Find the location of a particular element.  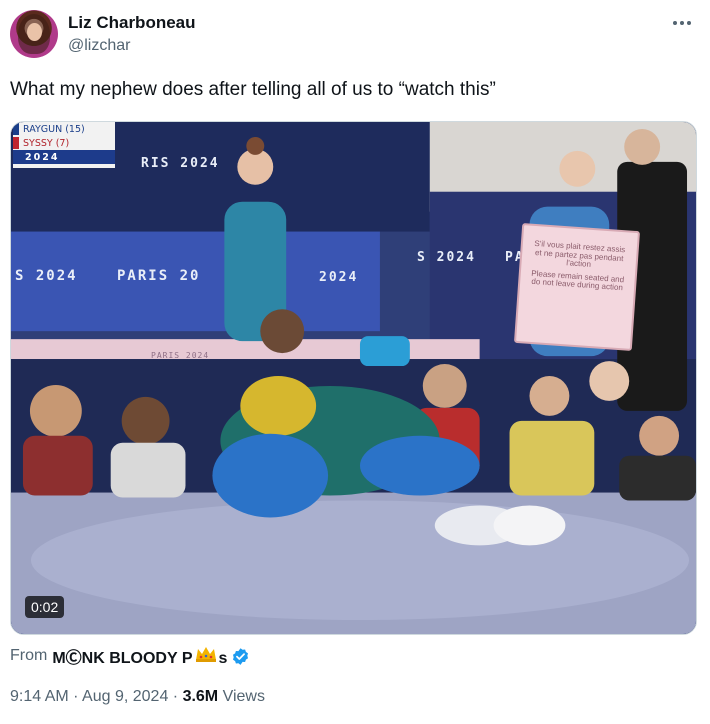

source-name: MⒸNK BLOODY P s is located at coordinates (139, 656).